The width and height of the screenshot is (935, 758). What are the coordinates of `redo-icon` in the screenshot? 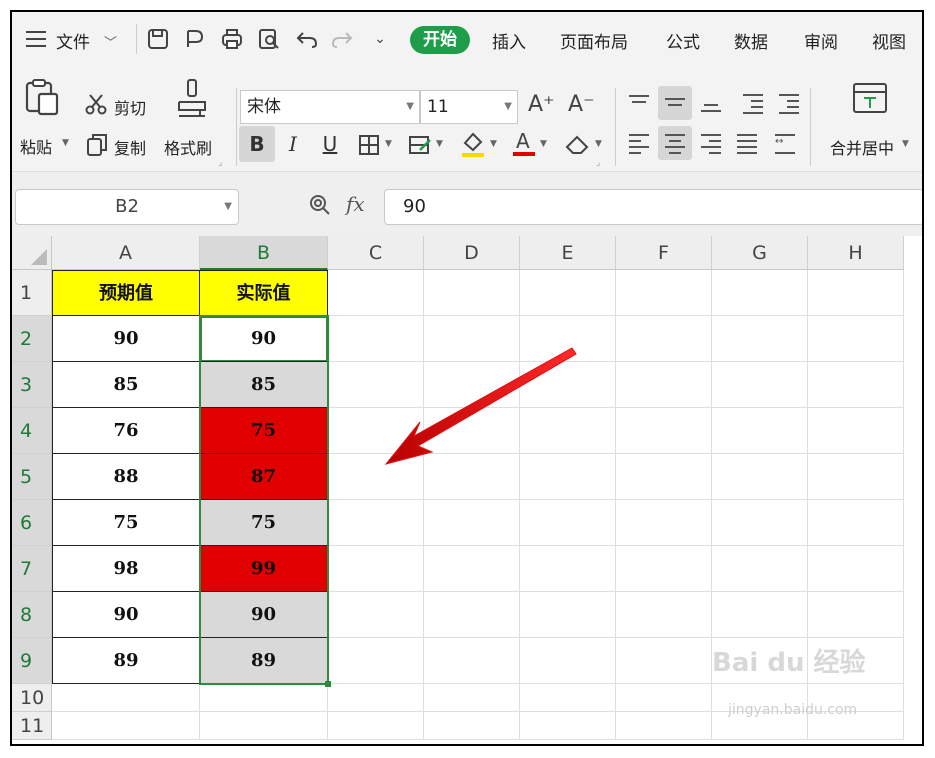 It's located at (342, 39).